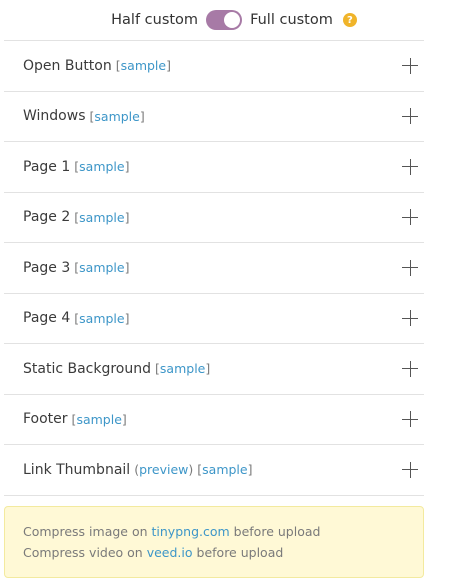 The height and width of the screenshot is (578, 468). What do you see at coordinates (214, 319) in the screenshot?
I see `section-page-4: Page 4 [sample]` at bounding box center [214, 319].